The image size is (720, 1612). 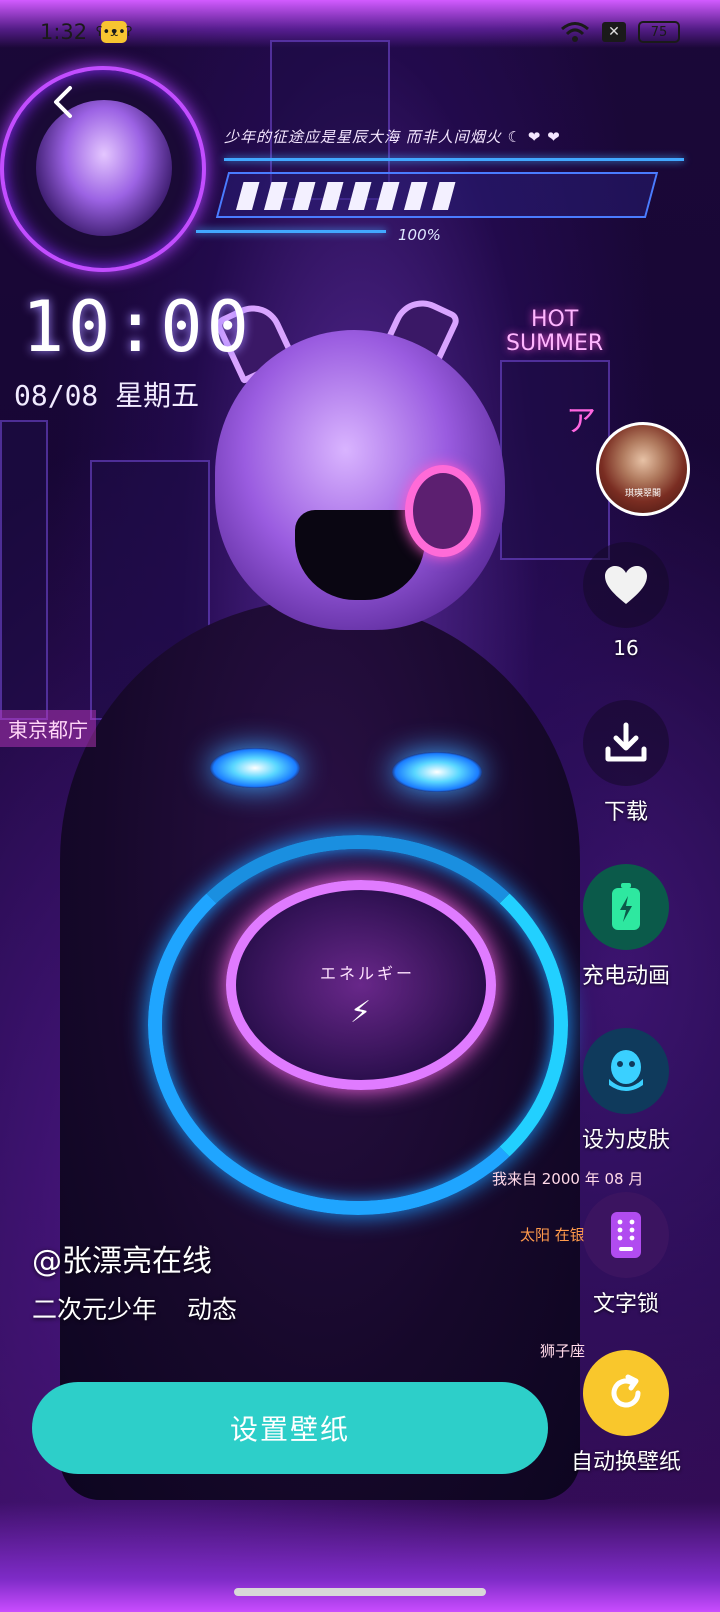 I want to click on tag-item: 二次元少年, so click(x=94, y=1308).